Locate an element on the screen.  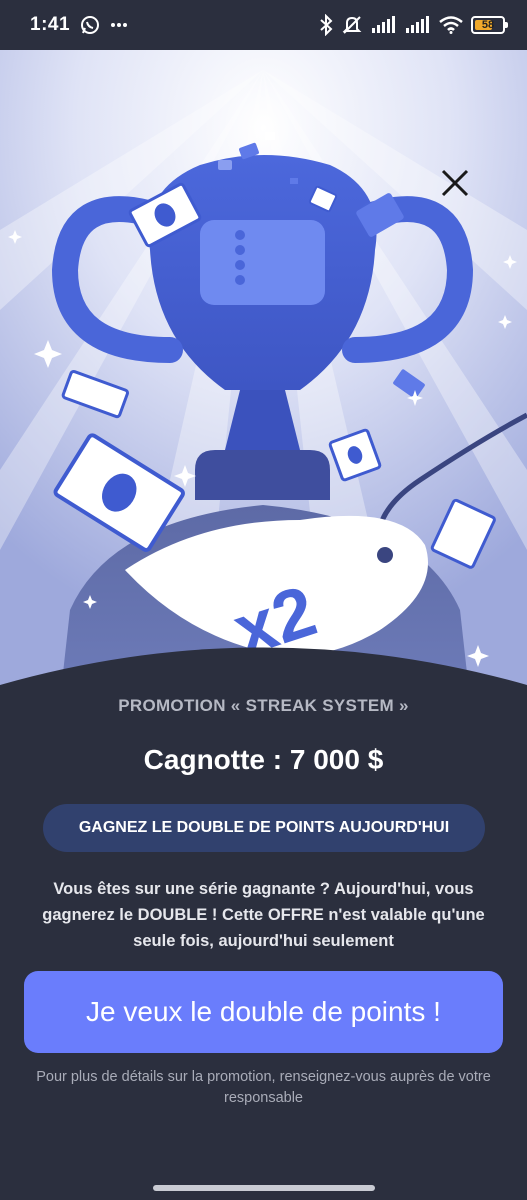
battery-level: 58 is located at coordinates (488, 25).